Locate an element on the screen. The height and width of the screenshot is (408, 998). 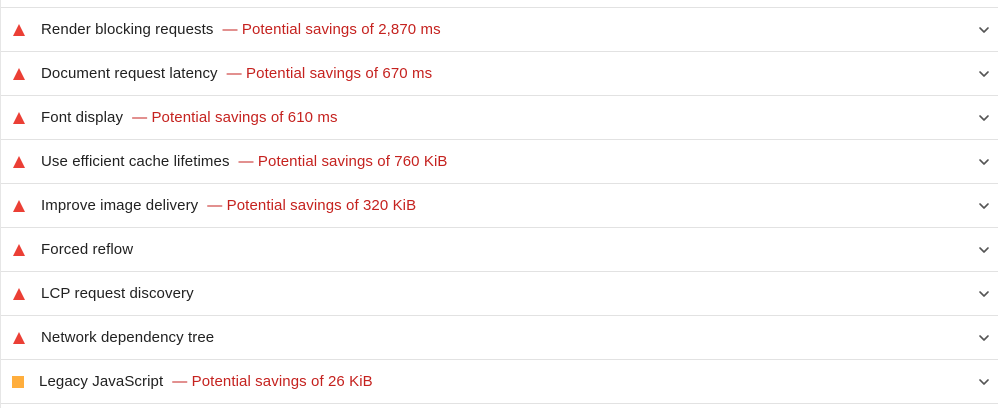
audit-savings: — Potential savings of 760 KiB is located at coordinates (343, 161).